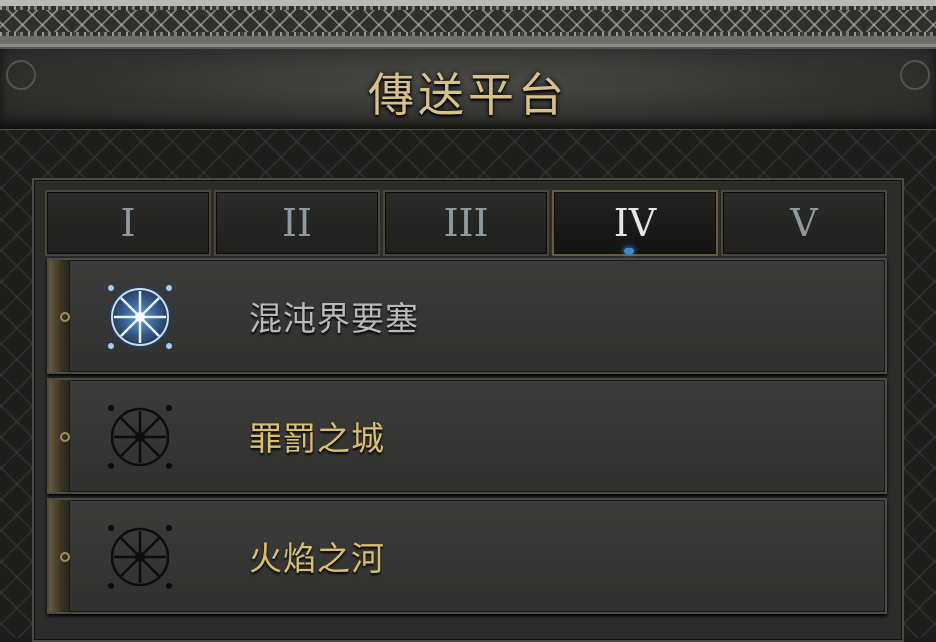 The image size is (936, 642). What do you see at coordinates (334, 318) in the screenshot?
I see `waypoint-label: 混沌界要塞` at bounding box center [334, 318].